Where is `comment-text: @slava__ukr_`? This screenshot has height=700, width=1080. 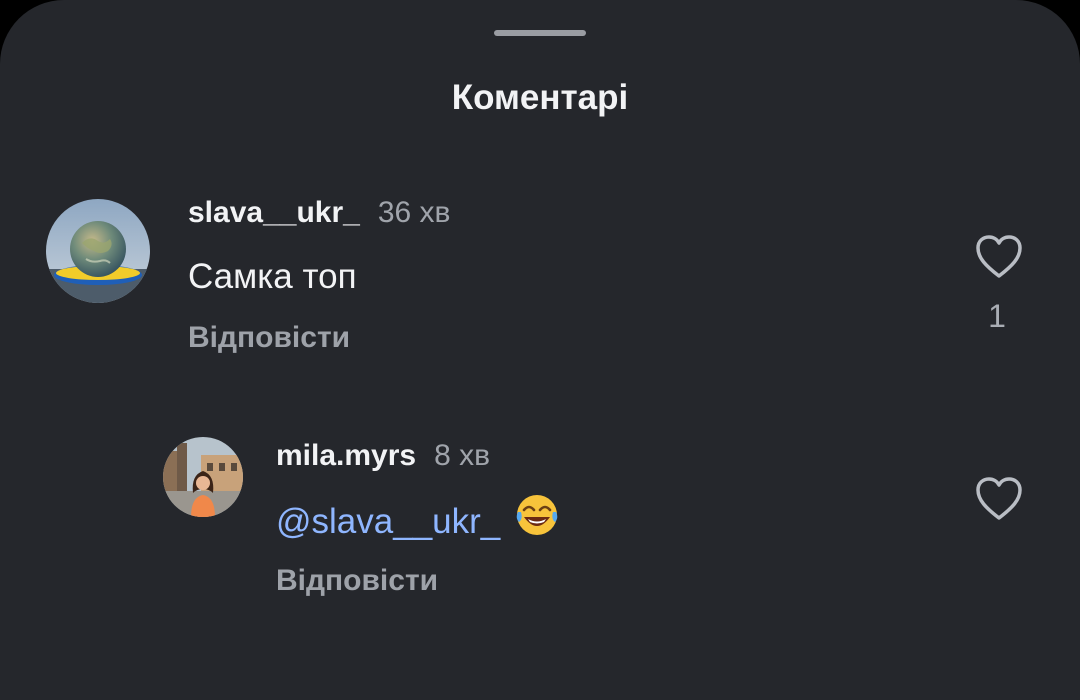
comment-text: @slava__ukr_ is located at coordinates (418, 522).